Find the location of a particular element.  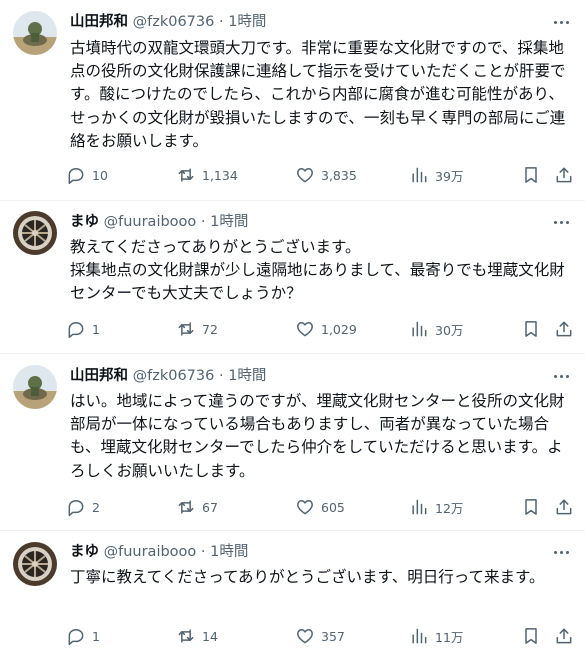

views-button: 39万 is located at coordinates (436, 175).